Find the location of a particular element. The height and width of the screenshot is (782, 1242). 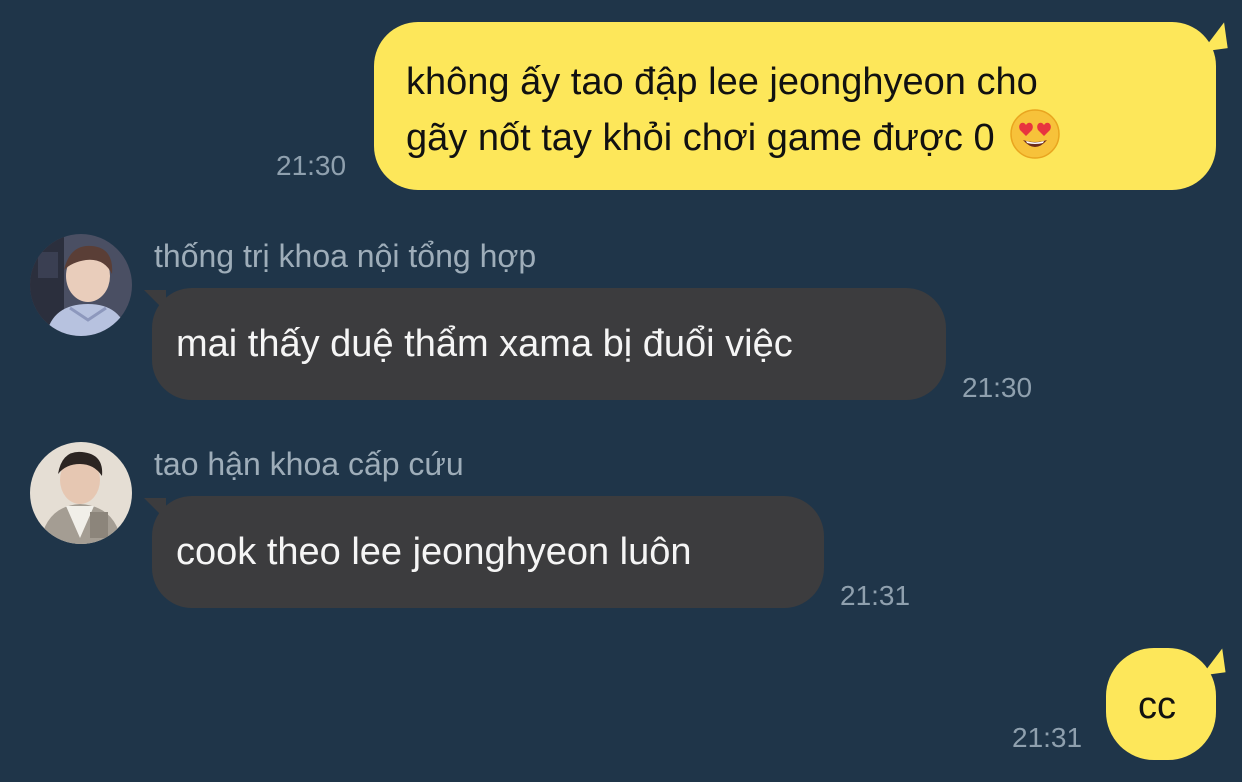

message-outgoing-2: 21:31 cc is located at coordinates (1116, 706).